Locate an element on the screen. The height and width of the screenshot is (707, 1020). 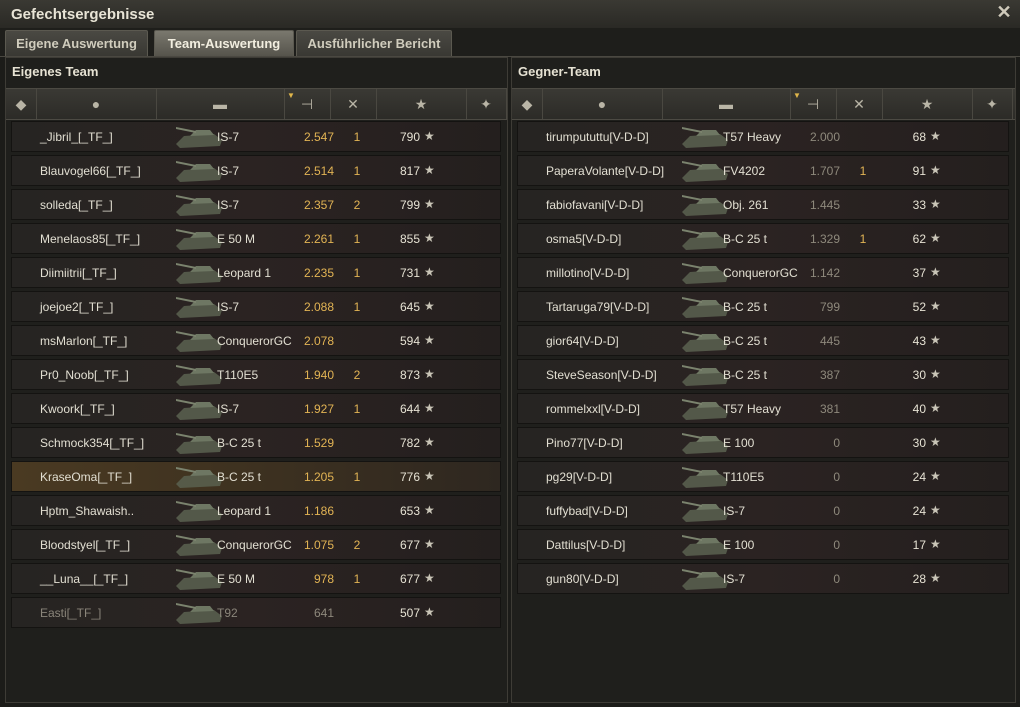
medal-icon: ✦ is located at coordinates (486, 104).